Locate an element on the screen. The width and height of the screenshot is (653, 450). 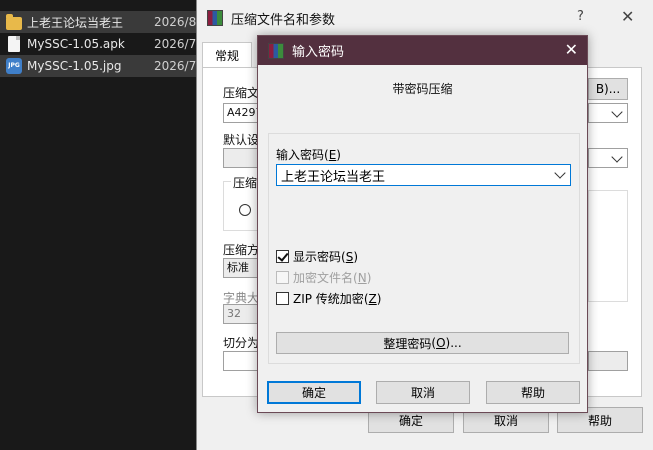
encrypt-names-checkbox: 加密文件名(N) is located at coordinates (323, 277).